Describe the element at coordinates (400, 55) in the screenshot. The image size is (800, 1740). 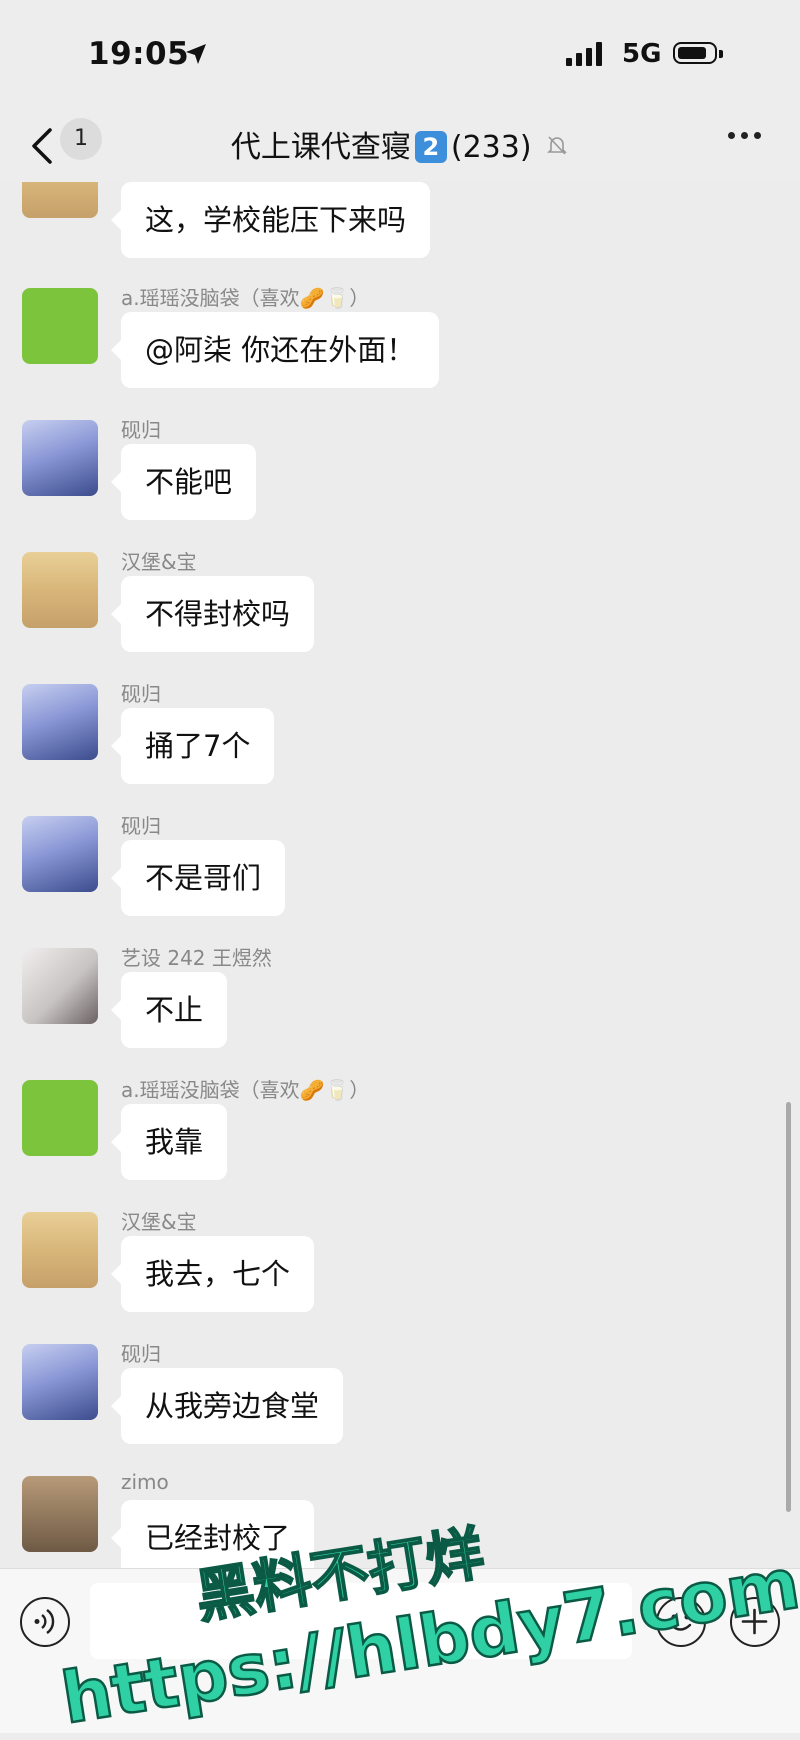
I see `status-bar: 19:05 5G` at that location.